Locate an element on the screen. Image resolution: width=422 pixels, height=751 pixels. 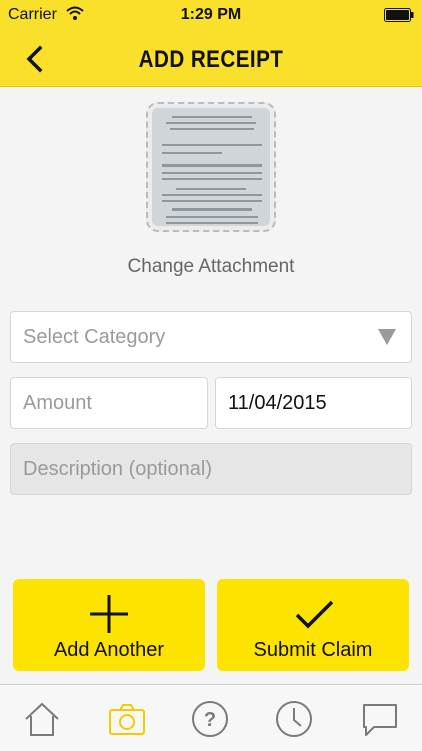
amount-field: Amount is located at coordinates (109, 403).